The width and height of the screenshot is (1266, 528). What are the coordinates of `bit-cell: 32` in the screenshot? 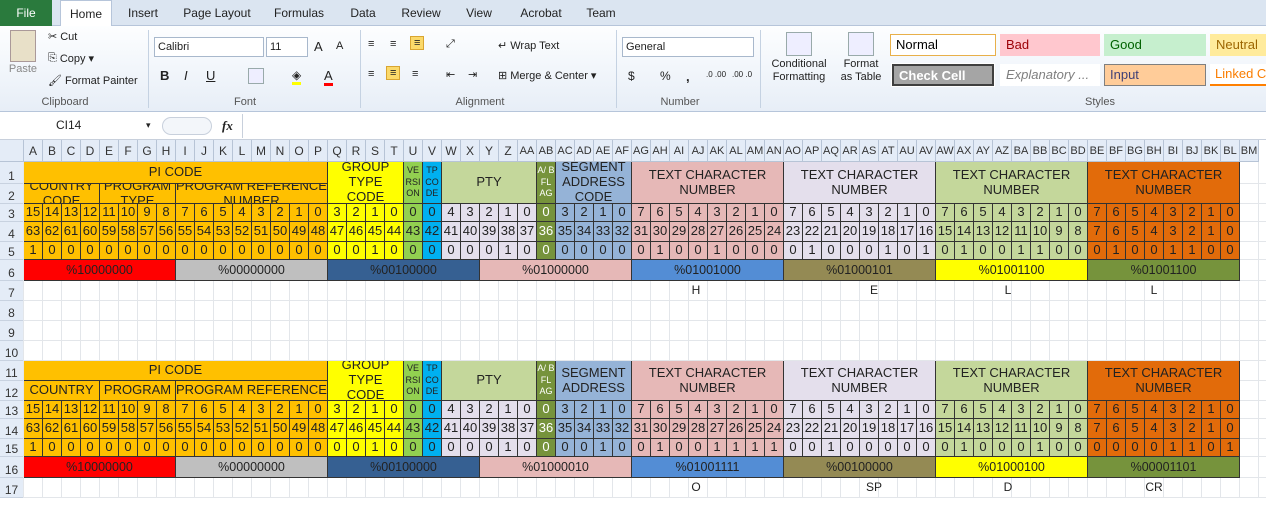 It's located at (622, 232).